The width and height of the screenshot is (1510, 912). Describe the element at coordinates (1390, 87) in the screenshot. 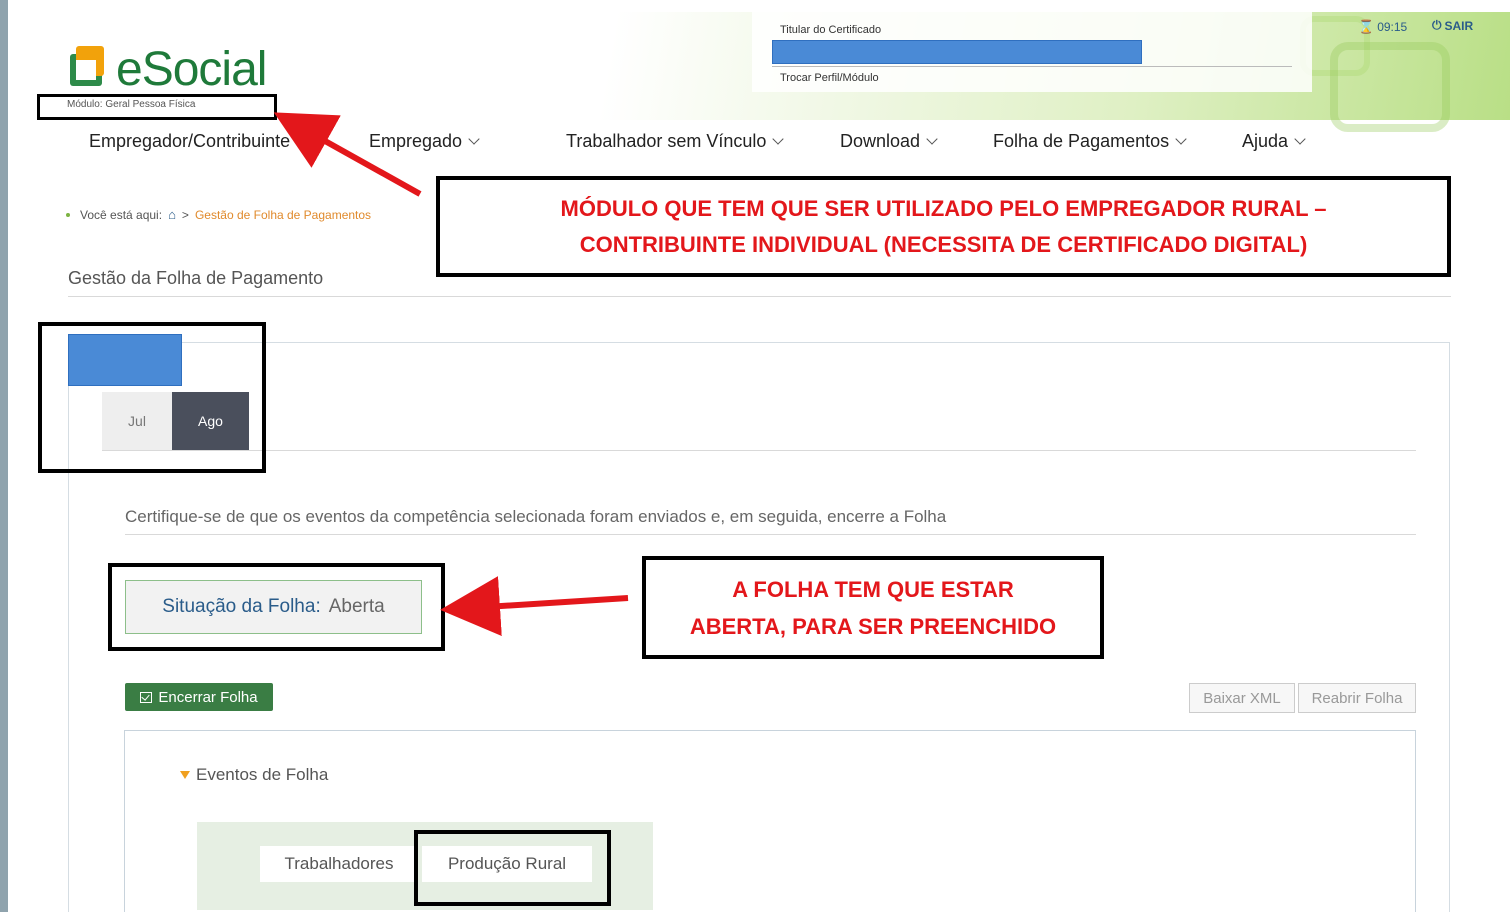

I see `header-decoration` at that location.